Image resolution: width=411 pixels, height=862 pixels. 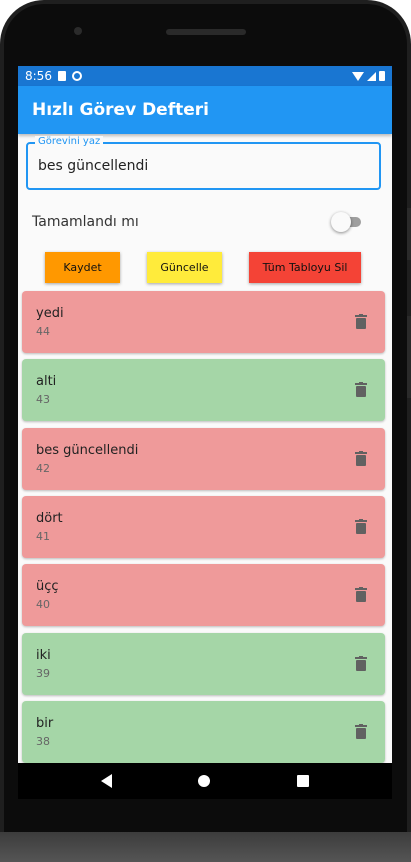 I want to click on task-id: 38, so click(x=43, y=741).